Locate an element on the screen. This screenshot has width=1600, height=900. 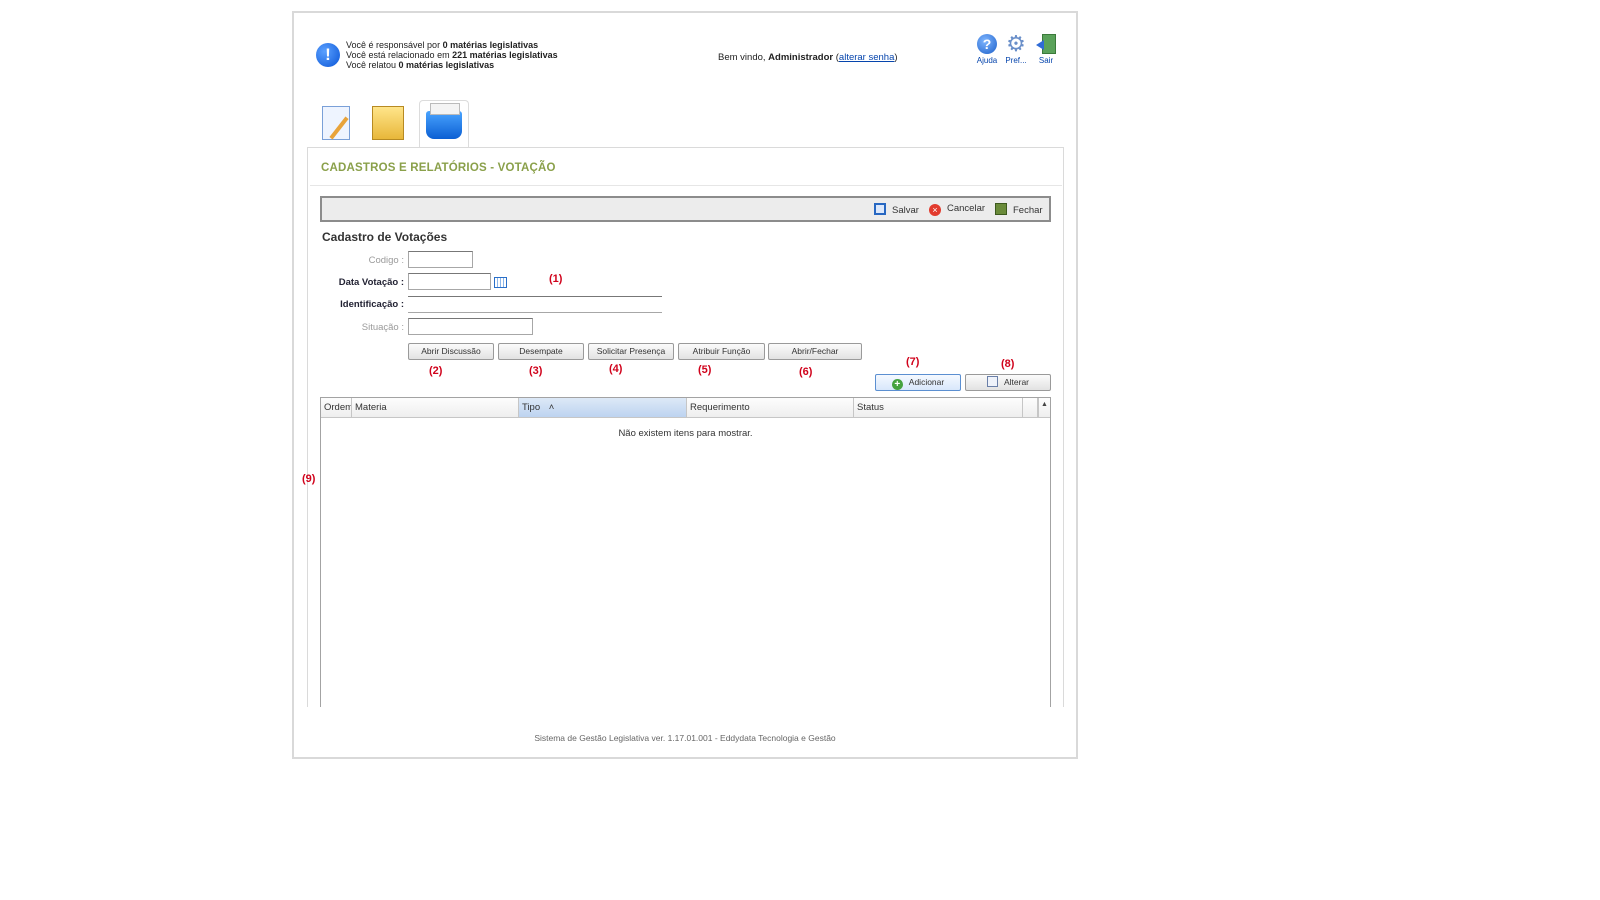
welcome-text: Bem vindo, Administrador (alterar senha) is located at coordinates (808, 57).